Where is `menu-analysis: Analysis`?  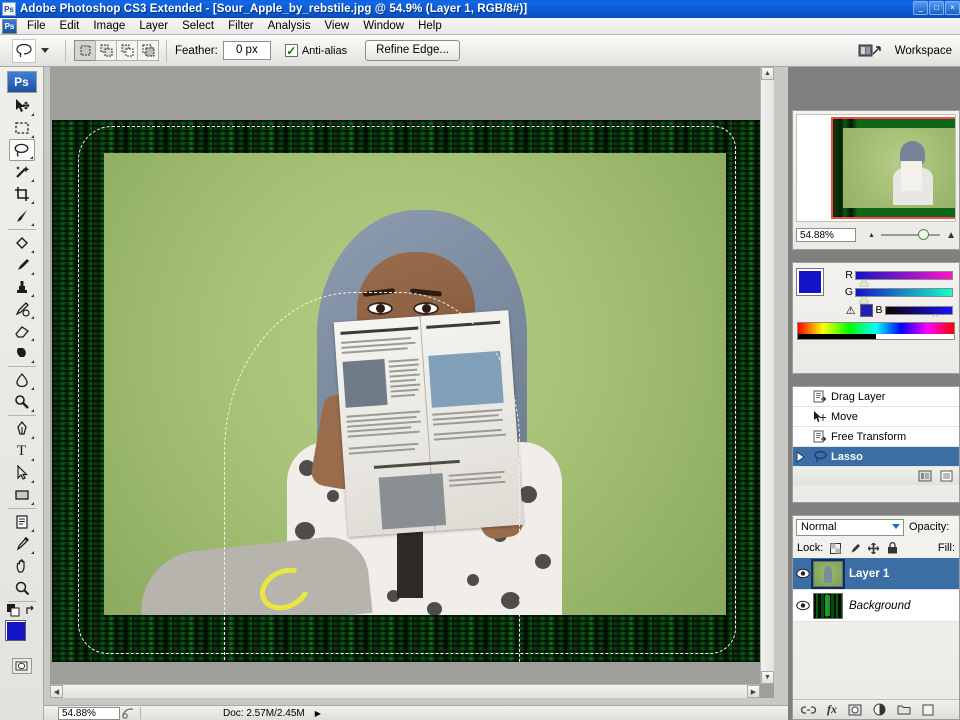 menu-analysis: Analysis is located at coordinates (289, 26).